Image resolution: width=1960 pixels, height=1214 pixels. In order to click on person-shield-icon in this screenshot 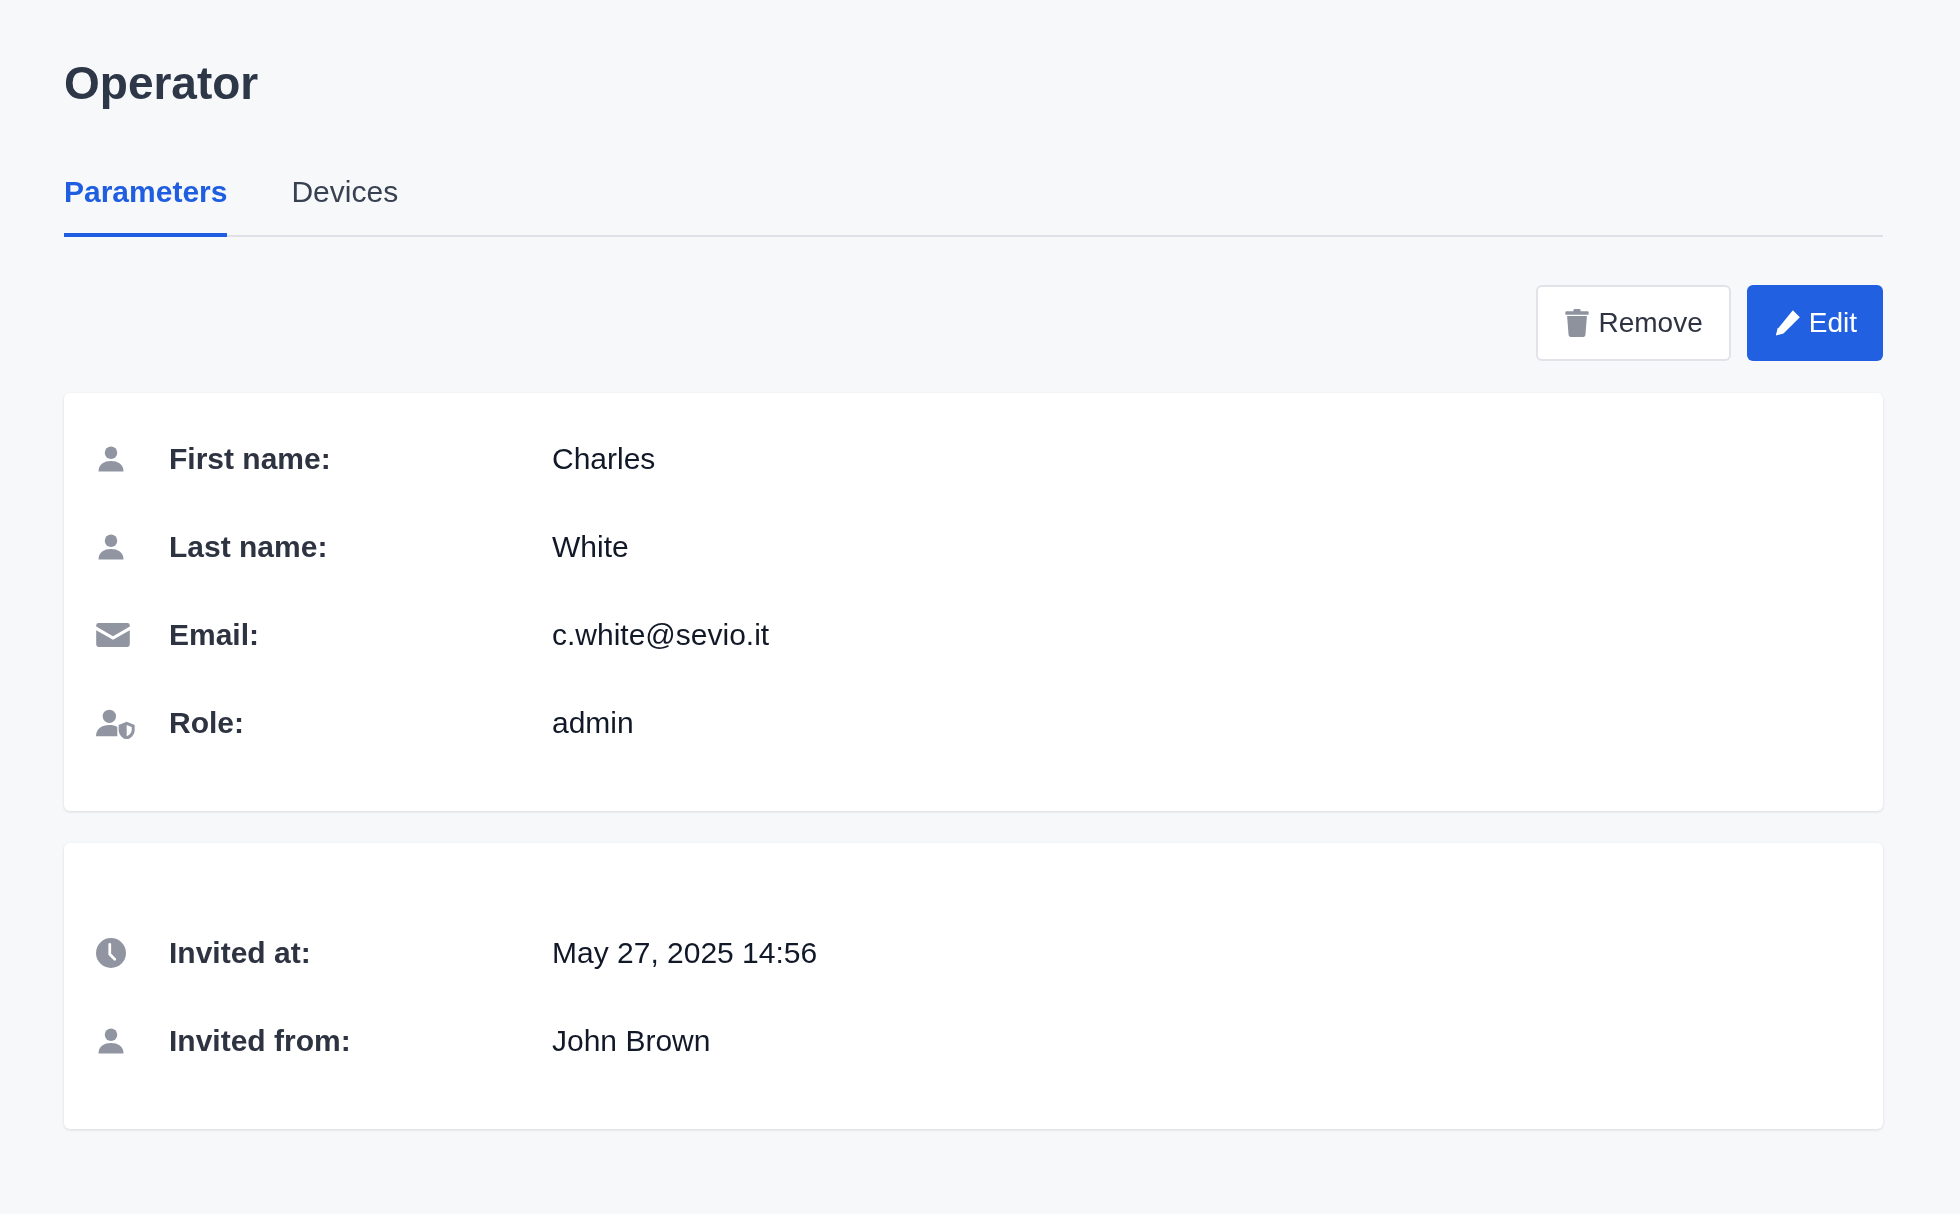, I will do `click(116, 723)`.